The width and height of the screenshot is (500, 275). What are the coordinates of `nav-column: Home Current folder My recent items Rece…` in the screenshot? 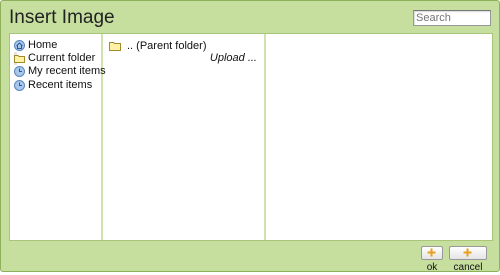 It's located at (58, 137).